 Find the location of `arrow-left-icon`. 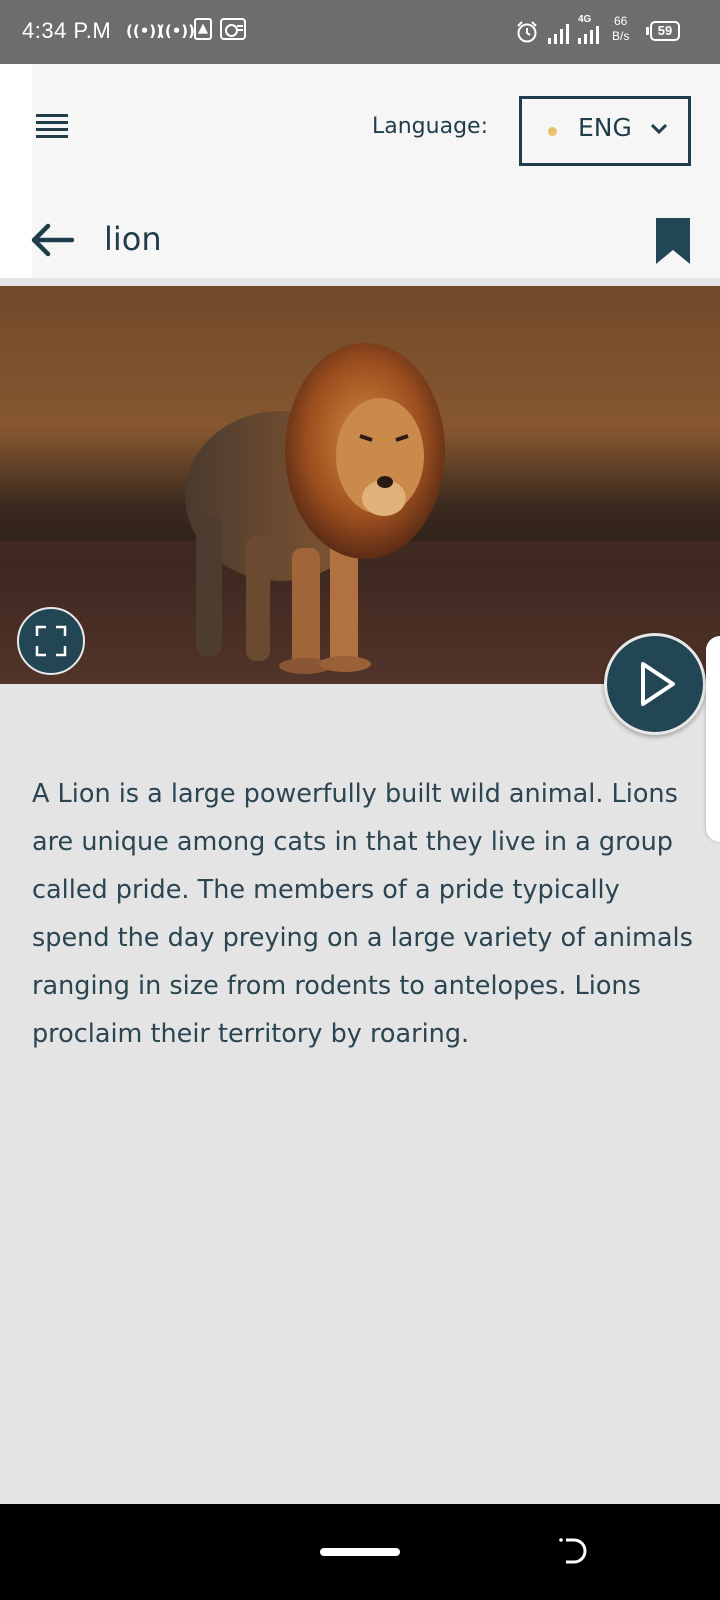

arrow-left-icon is located at coordinates (52, 240).